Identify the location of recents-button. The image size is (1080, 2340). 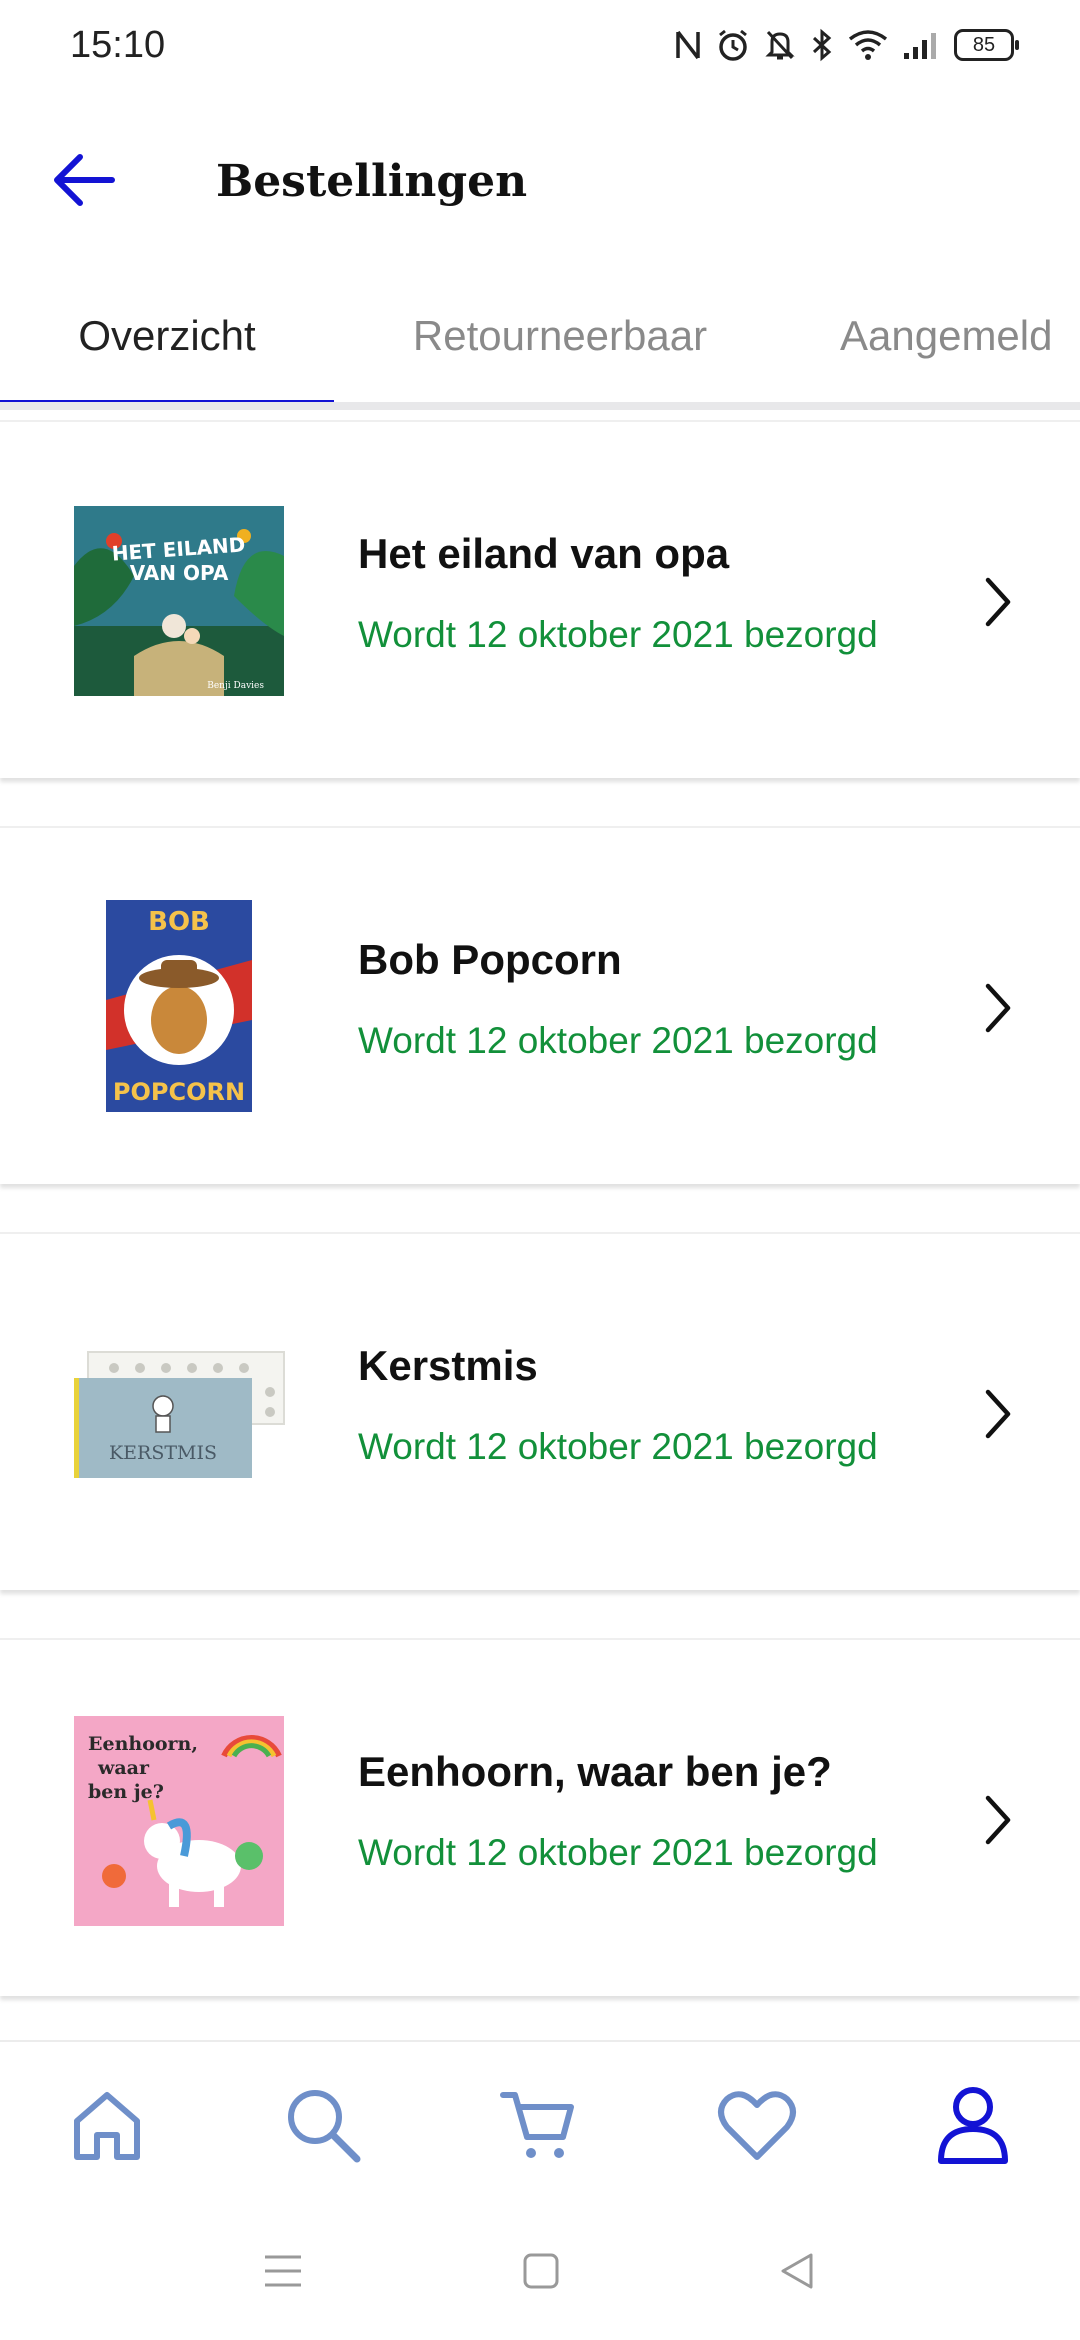
(283, 2271).